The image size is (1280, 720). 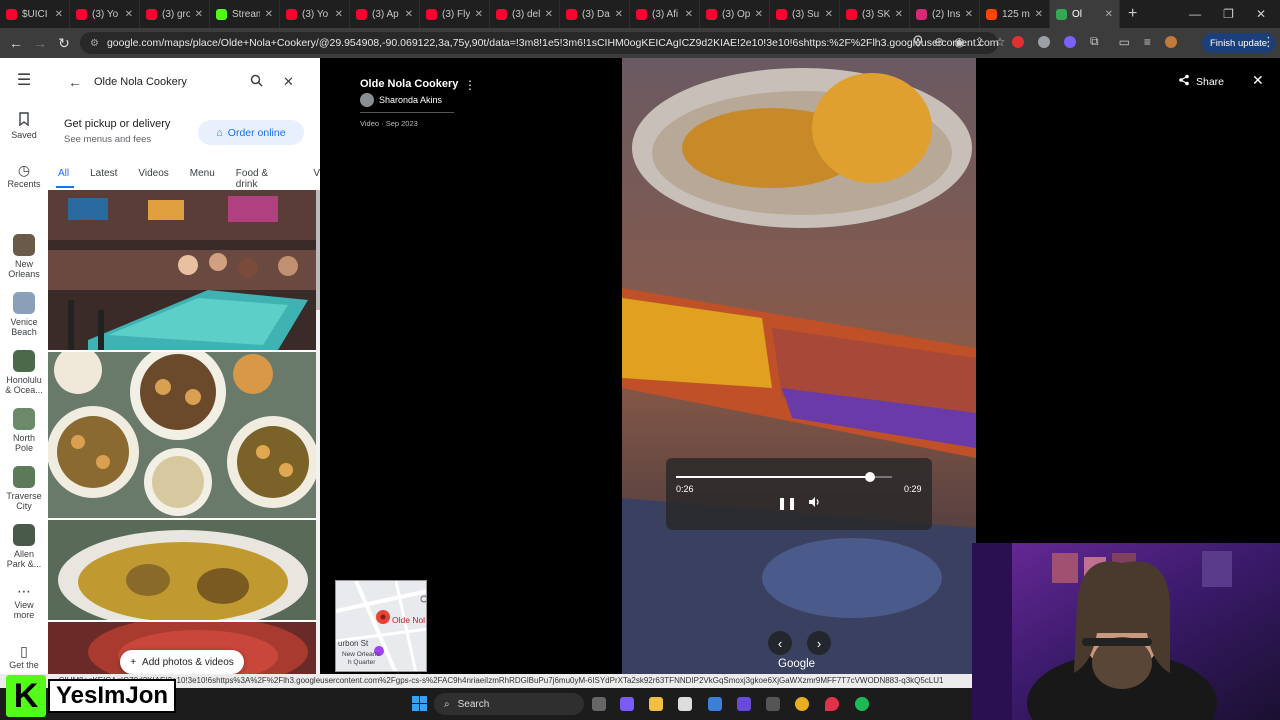 I want to click on filter-tab: Videos, so click(x=153, y=179).